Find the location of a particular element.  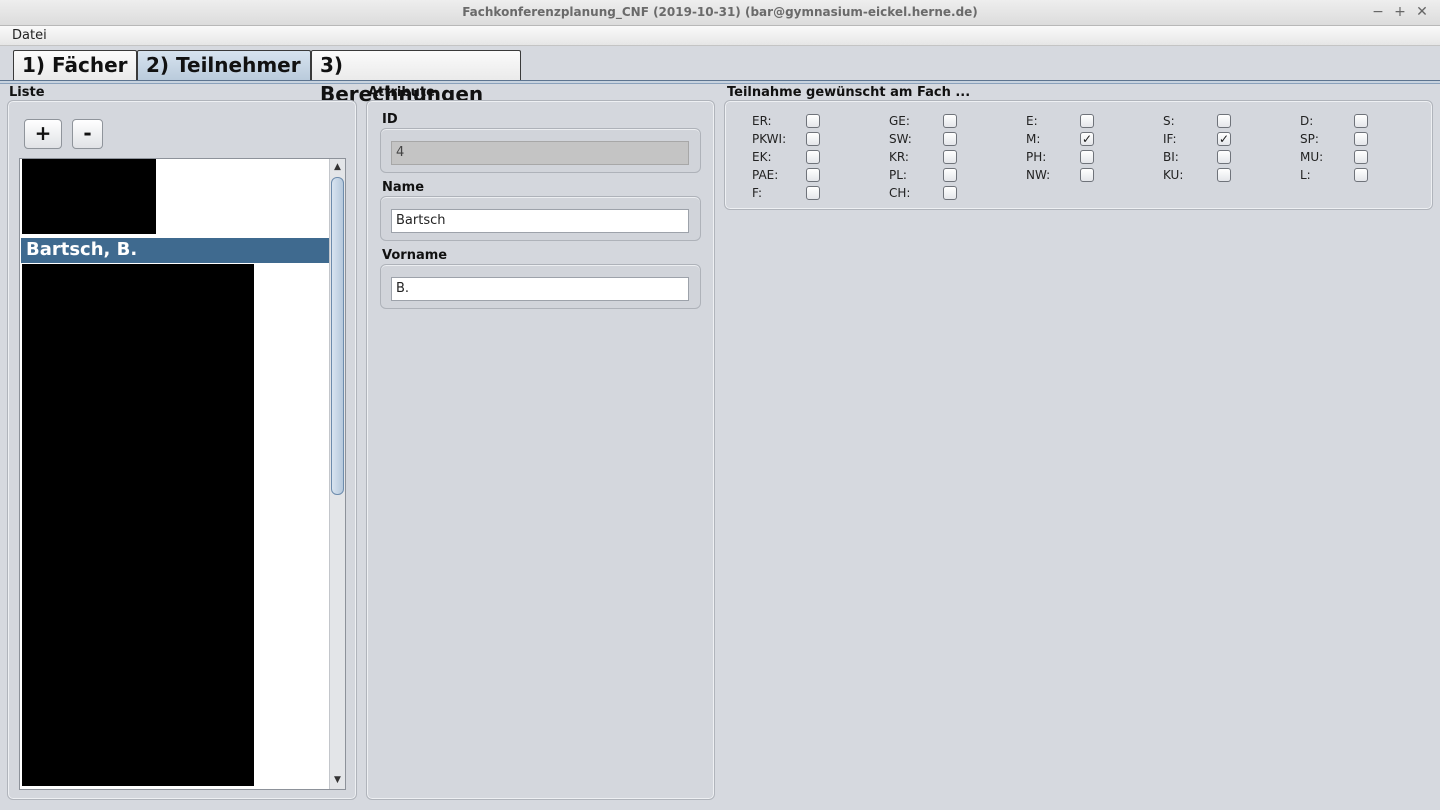

subject-sp: SP: is located at coordinates (1355, 139).